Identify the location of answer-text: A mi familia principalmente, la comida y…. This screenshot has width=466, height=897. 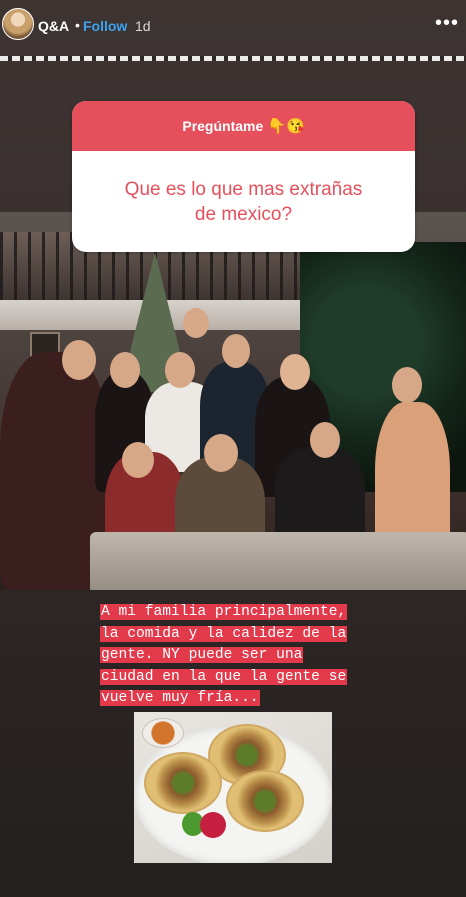
(260, 656).